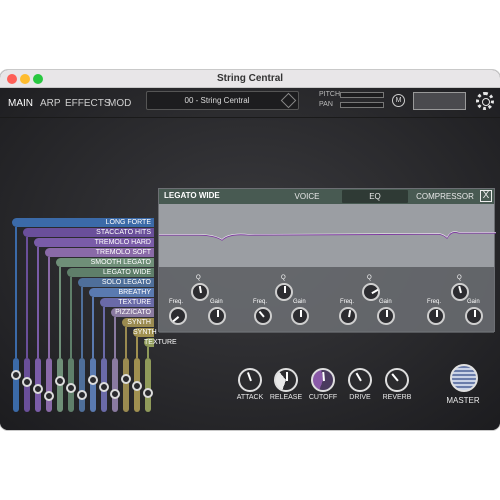 The image size is (500, 500). Describe the element at coordinates (486, 196) in the screenshot. I see `close-icon: X` at that location.